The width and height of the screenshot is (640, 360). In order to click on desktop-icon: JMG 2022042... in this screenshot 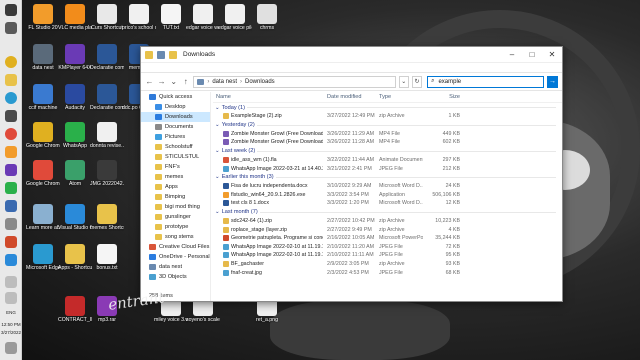, I will do `click(107, 173)`.